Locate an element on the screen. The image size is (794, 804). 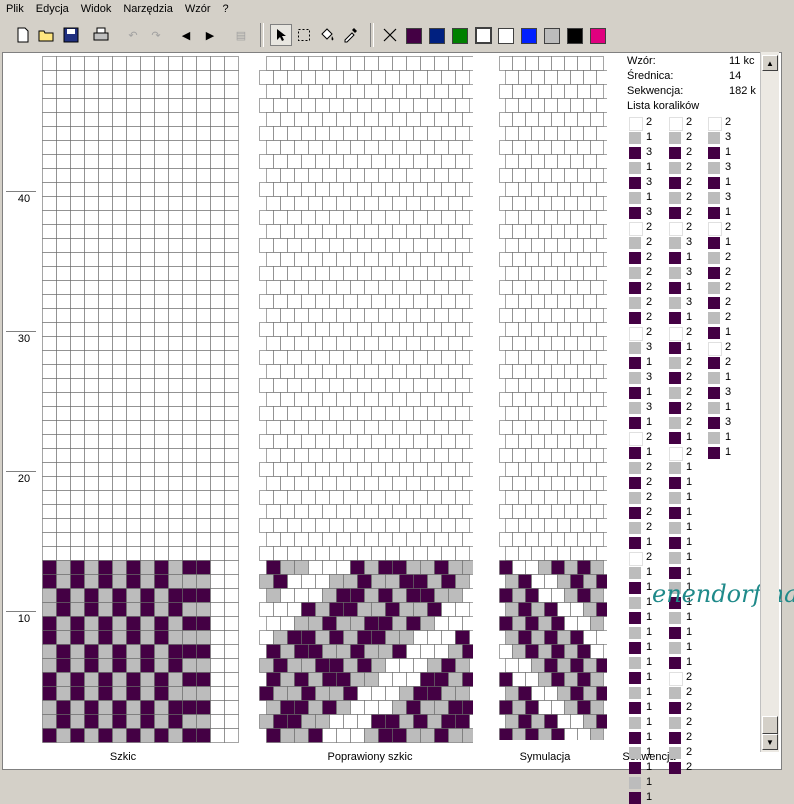
print-icon is located at coordinates (101, 35).